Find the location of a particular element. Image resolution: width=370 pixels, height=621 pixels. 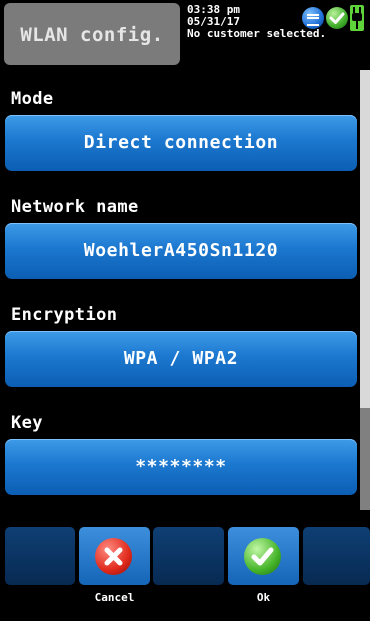

ok-icon is located at coordinates (262, 556).